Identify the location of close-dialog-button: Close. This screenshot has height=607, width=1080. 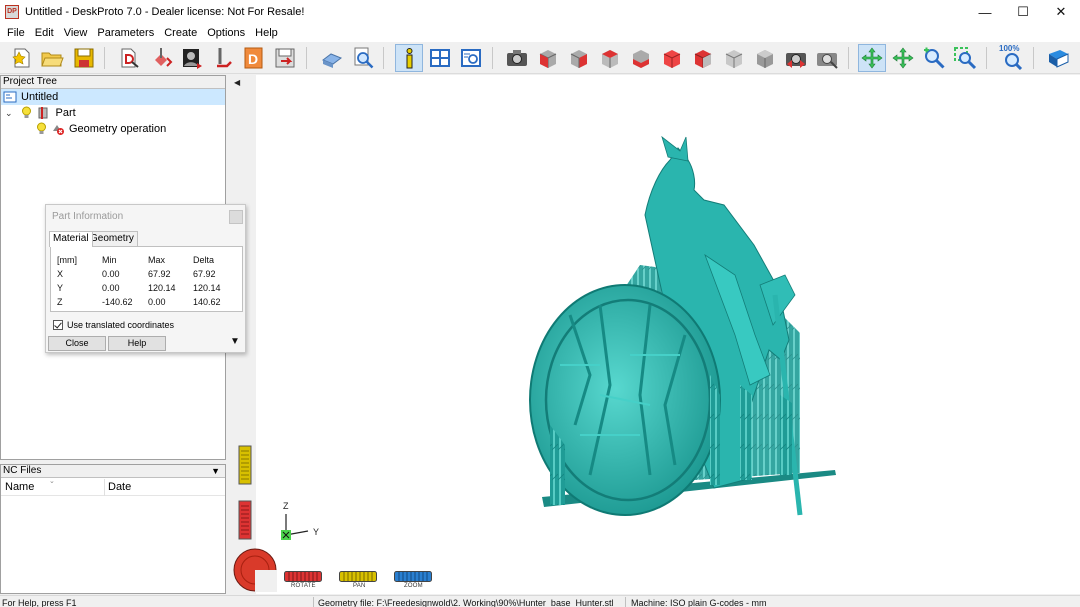
(77, 343).